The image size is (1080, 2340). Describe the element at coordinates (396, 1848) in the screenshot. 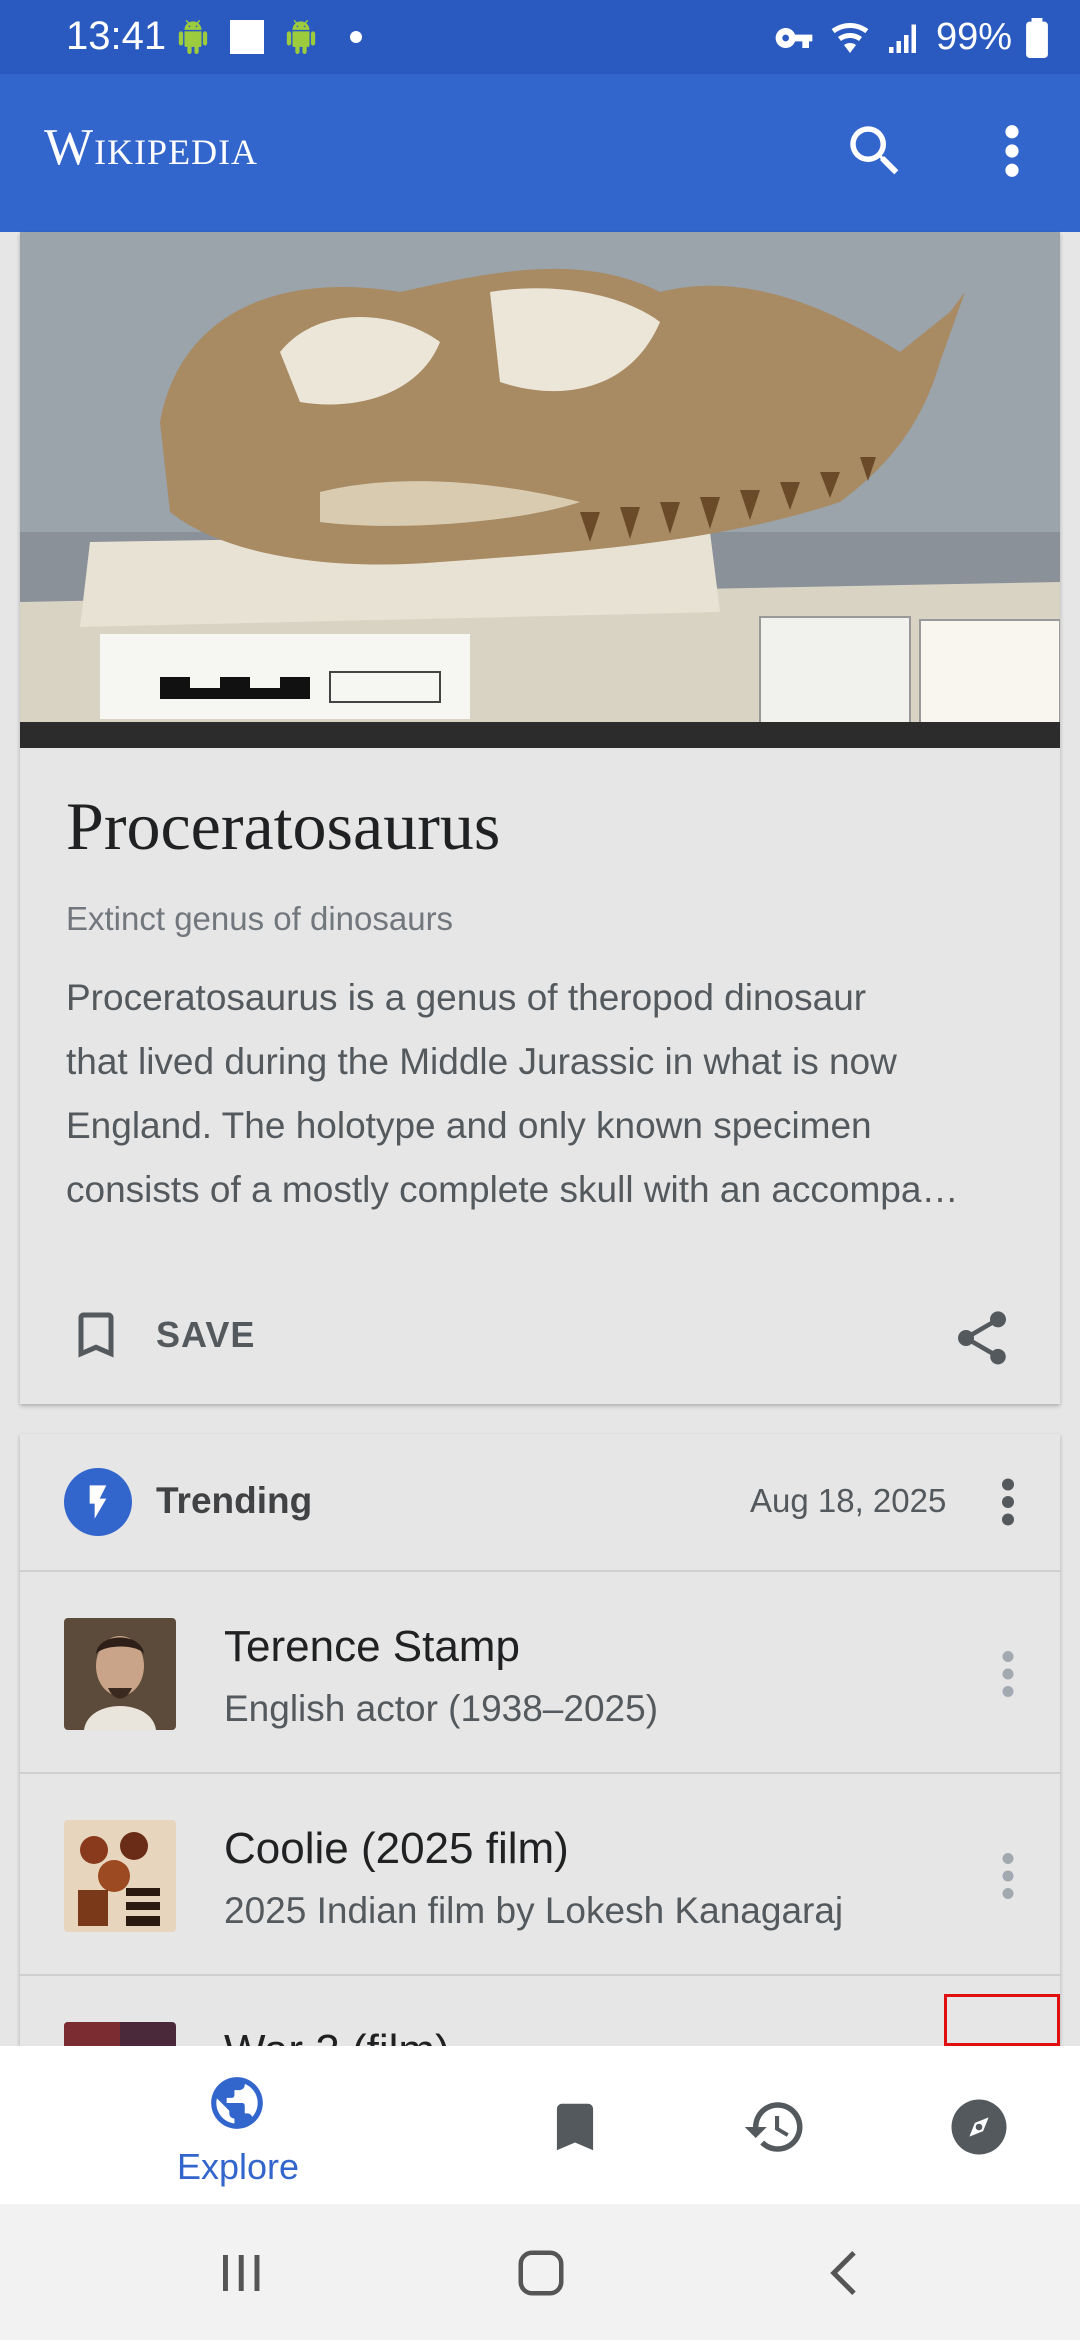

I see `trending-item-title: Coolie (2025 film)` at that location.